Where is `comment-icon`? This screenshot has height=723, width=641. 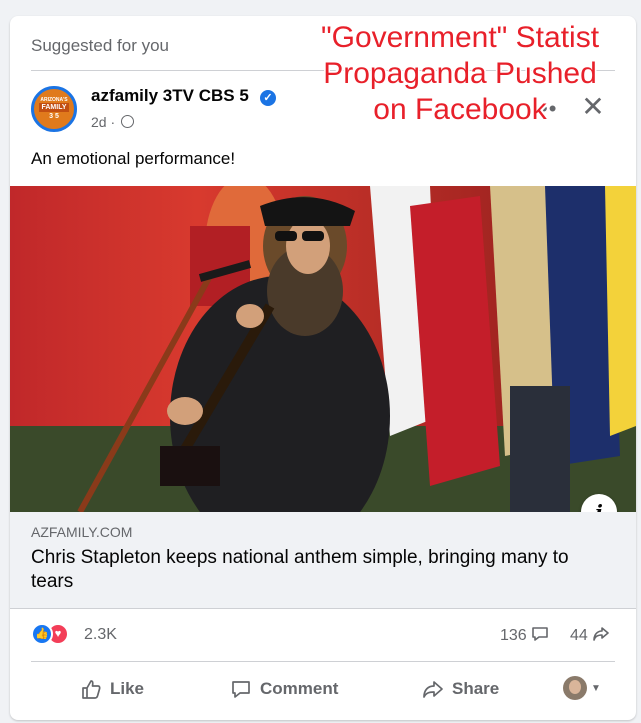 comment-icon is located at coordinates (241, 689).